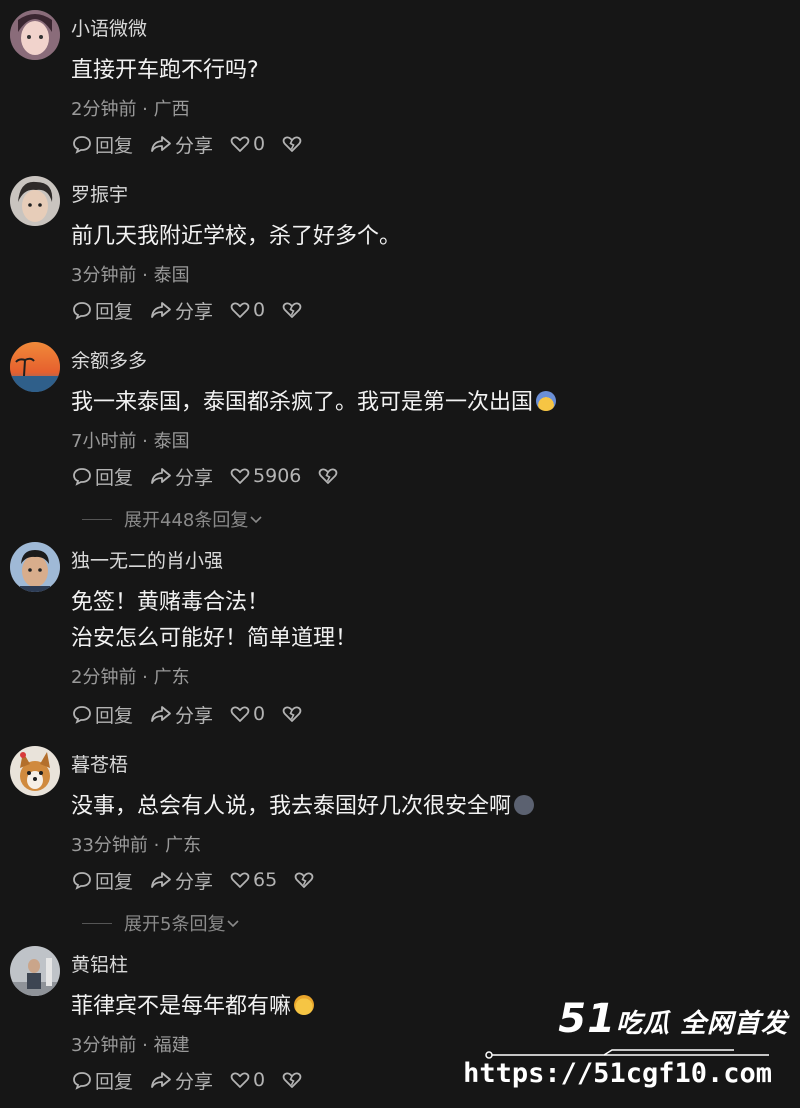  What do you see at coordinates (130, 109) in the screenshot?
I see `comment-meta: 2分钟前 · 广西` at bounding box center [130, 109].